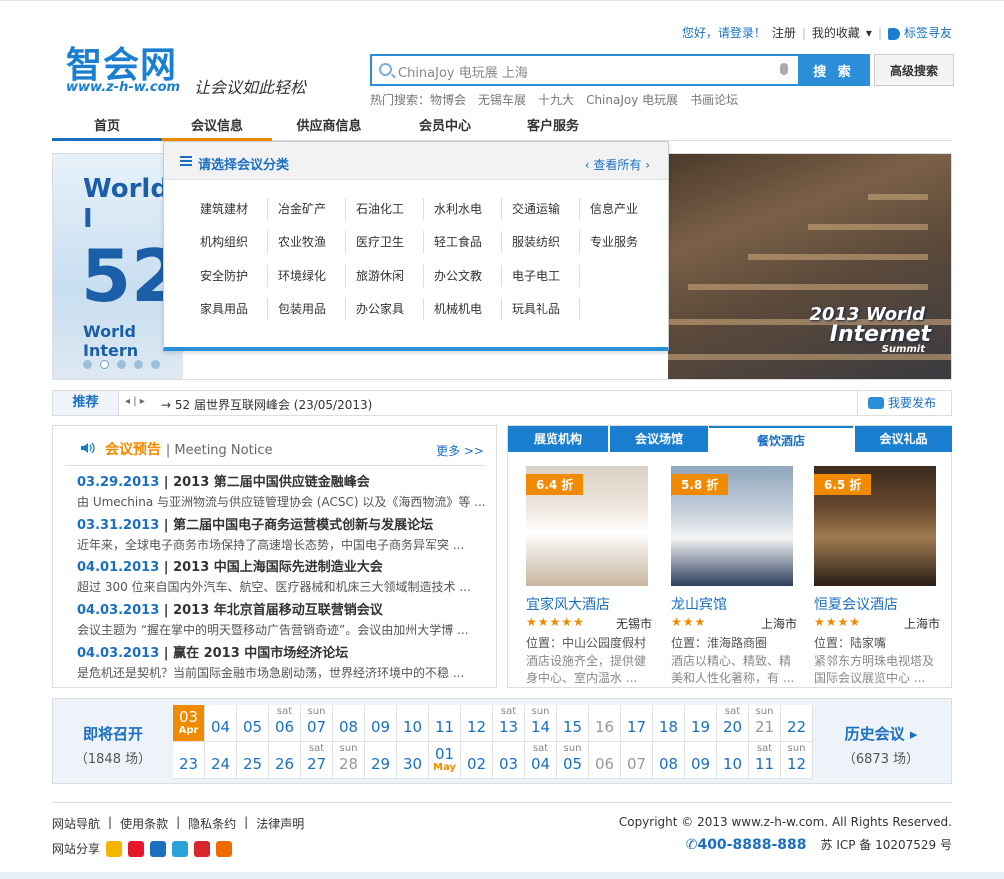 This screenshot has width=1004, height=879. What do you see at coordinates (221, 723) in the screenshot?
I see `calendar-day: 04` at bounding box center [221, 723].